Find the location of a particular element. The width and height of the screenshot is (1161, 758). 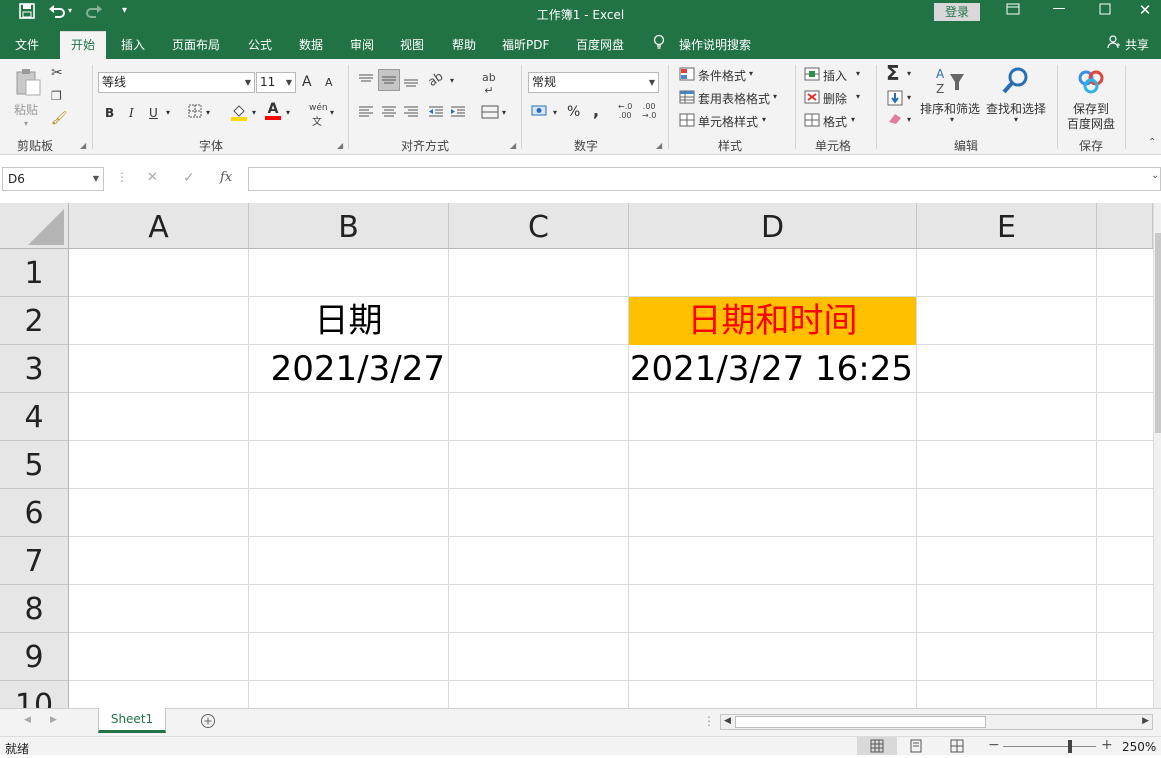

format-cells-dropdown-icon: ▾ is located at coordinates (853, 119).